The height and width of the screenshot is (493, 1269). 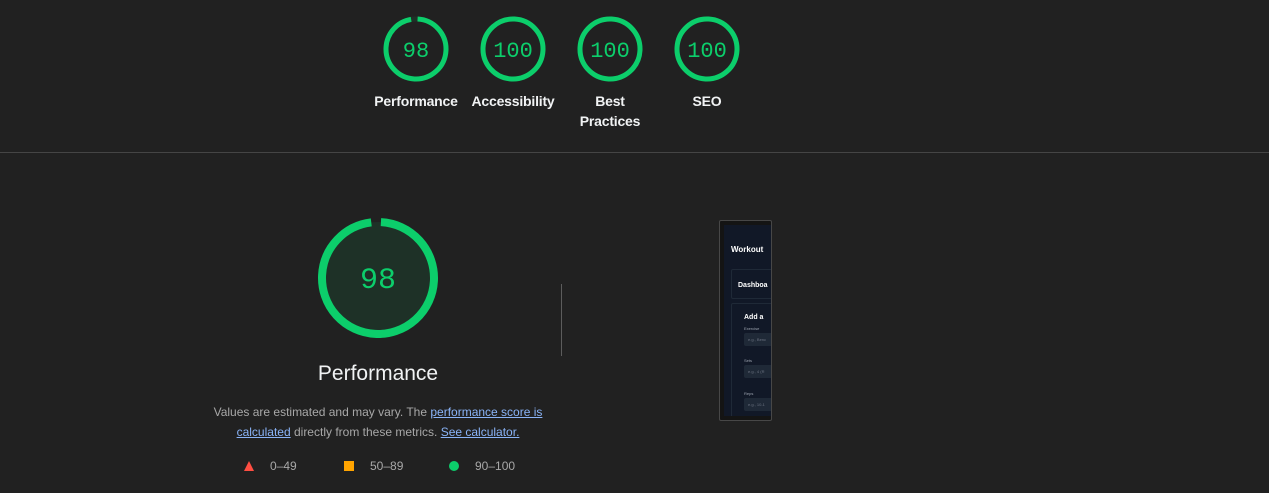 What do you see at coordinates (322, 412) in the screenshot?
I see `description-text: Values are estimated and may vary. The` at bounding box center [322, 412].